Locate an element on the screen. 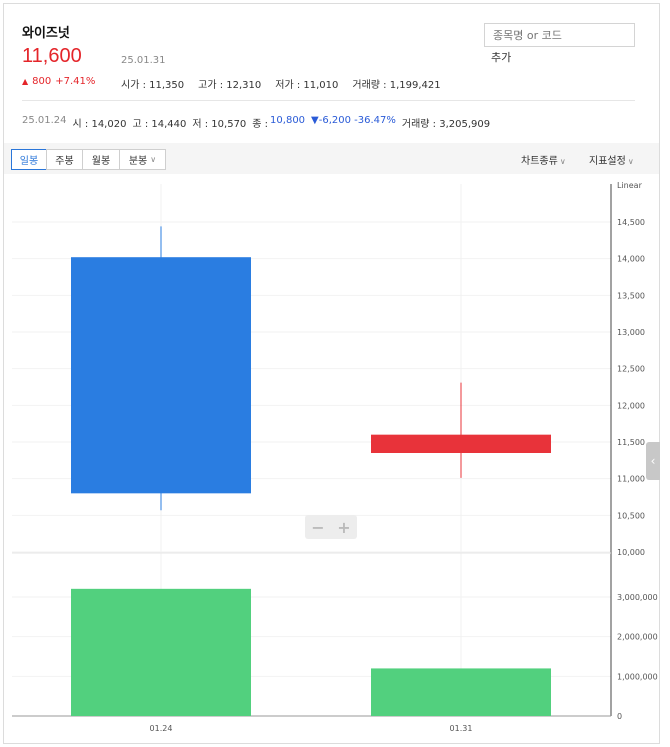 The width and height of the screenshot is (670, 747). panel-toggle-handle: ‹ is located at coordinates (653, 461).